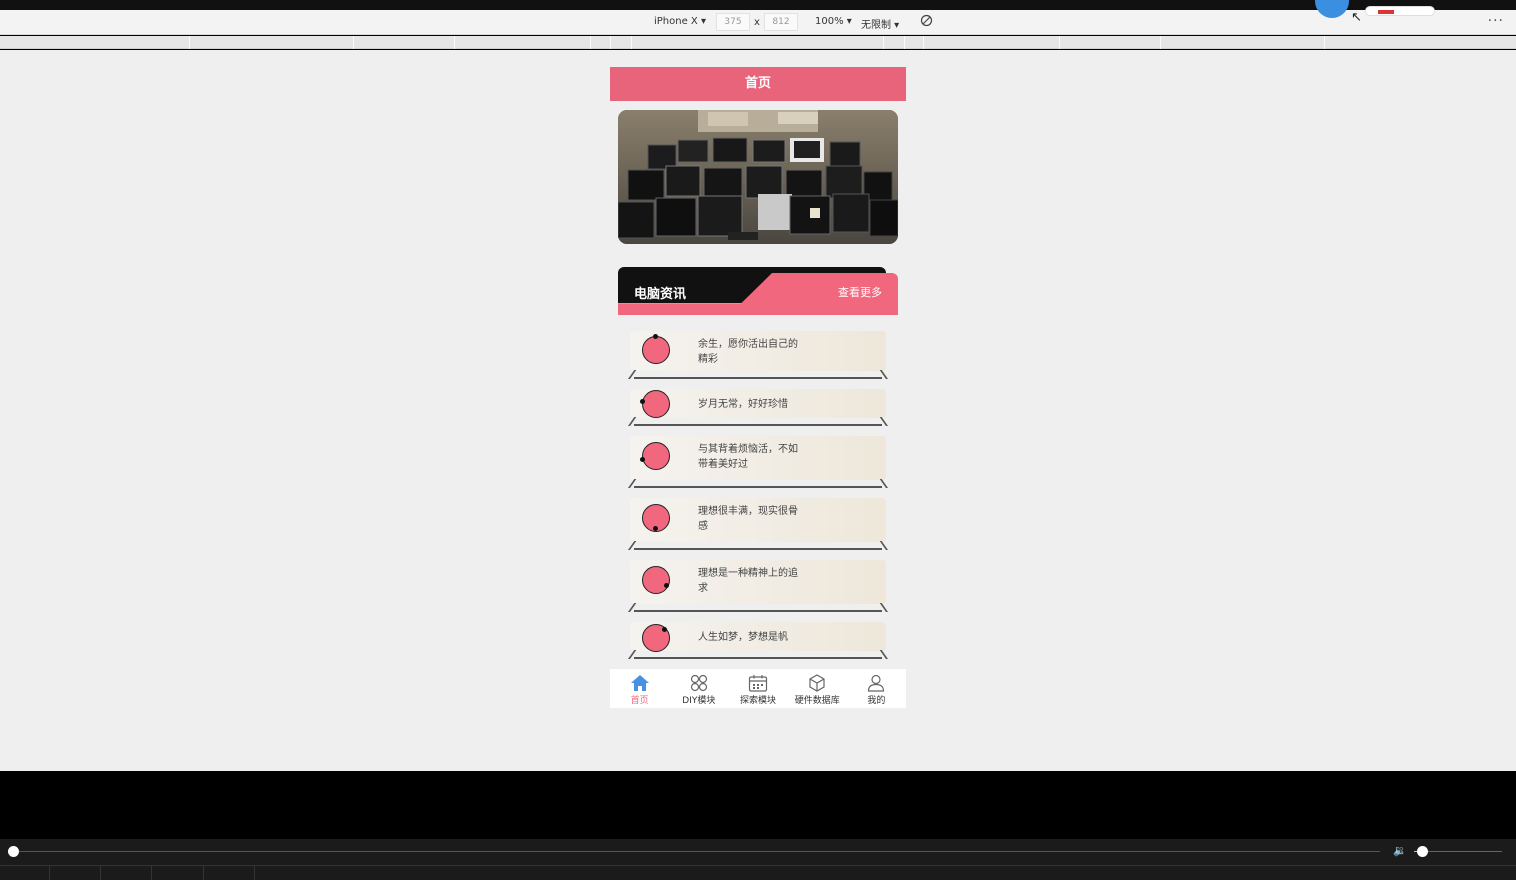 The width and height of the screenshot is (1516, 880). What do you see at coordinates (698, 683) in the screenshot?
I see `grid-icon` at bounding box center [698, 683].